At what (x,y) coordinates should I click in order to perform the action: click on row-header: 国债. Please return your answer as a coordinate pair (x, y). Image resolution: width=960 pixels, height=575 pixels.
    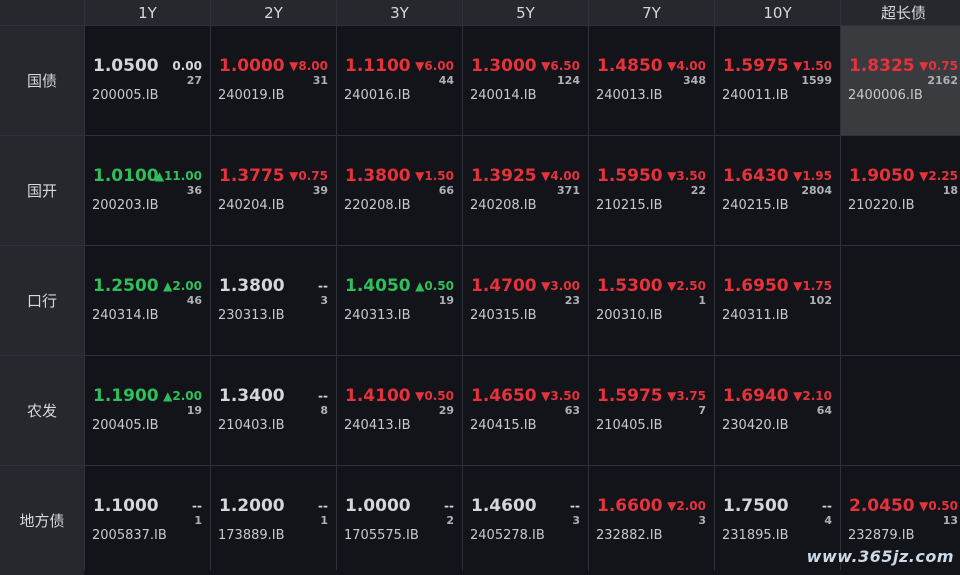
    Looking at the image, I should click on (42, 80).